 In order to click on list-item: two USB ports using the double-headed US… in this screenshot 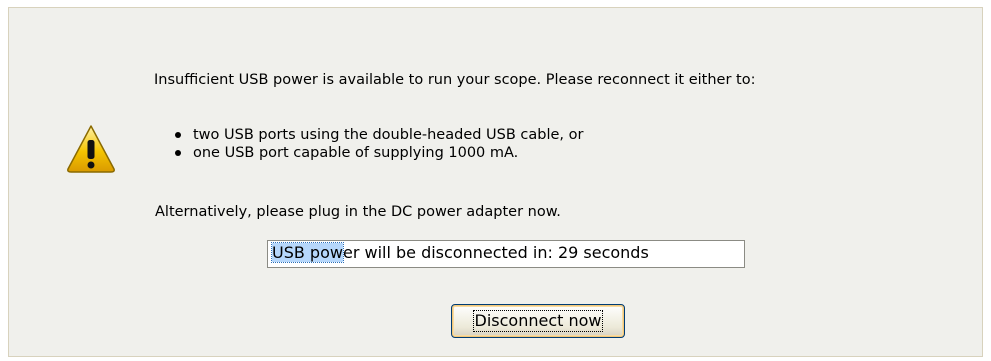, I will do `click(379, 135)`.